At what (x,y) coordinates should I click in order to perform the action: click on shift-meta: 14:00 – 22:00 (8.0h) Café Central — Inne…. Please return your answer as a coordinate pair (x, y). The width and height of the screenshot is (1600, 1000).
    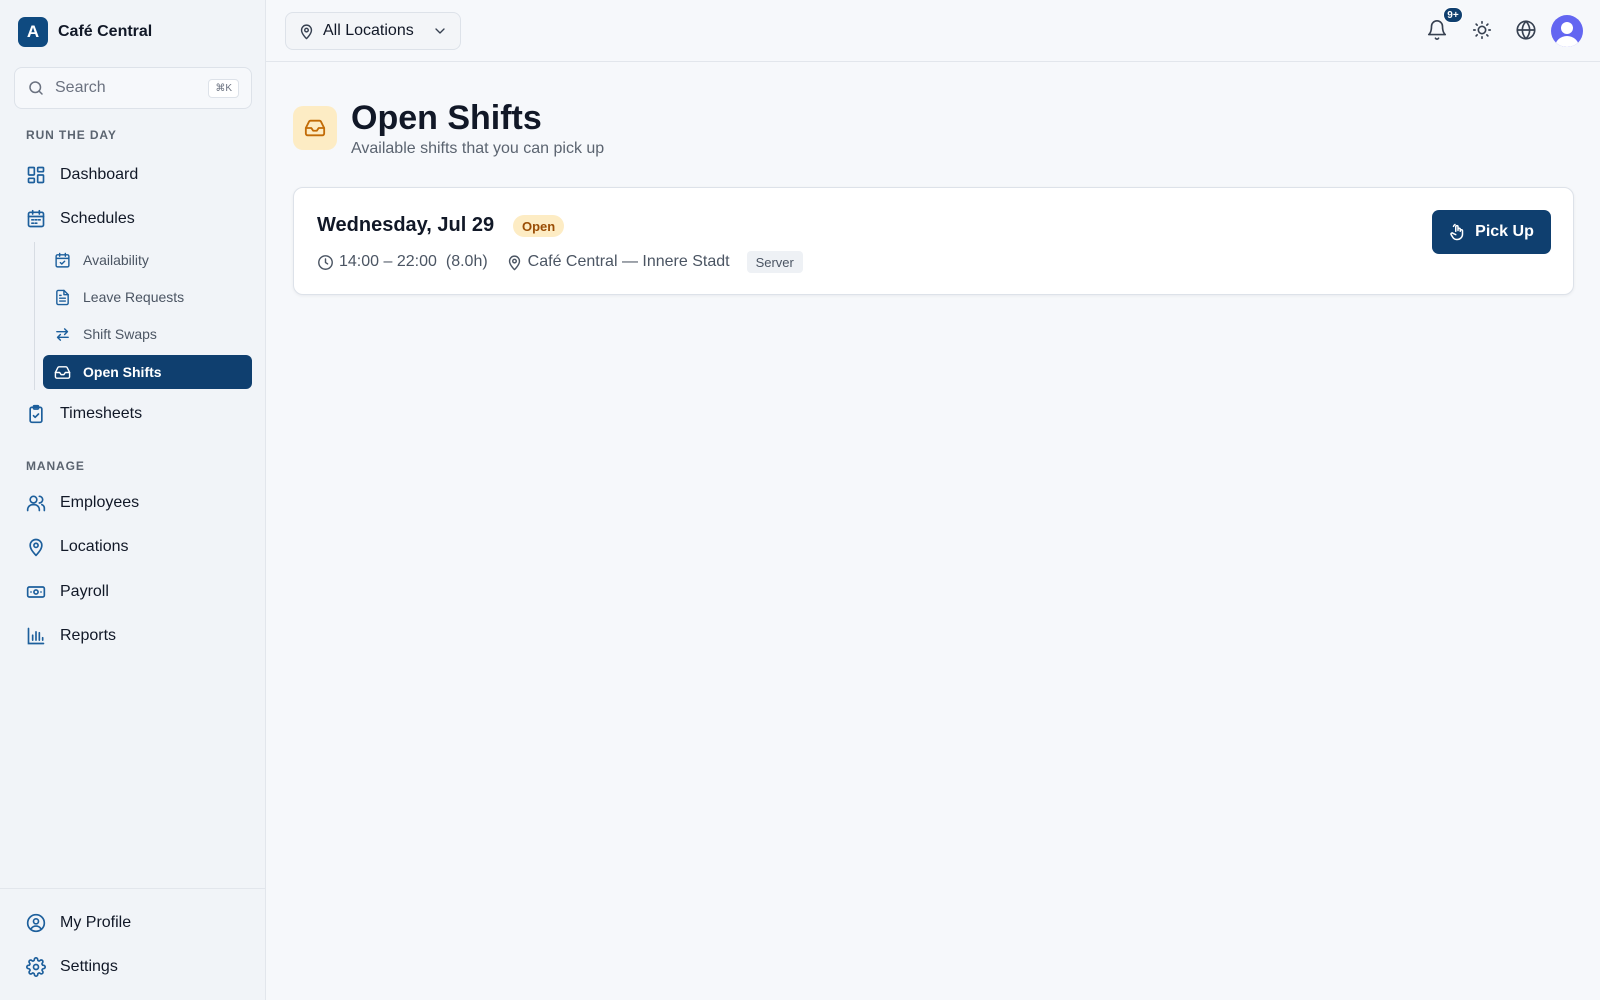
    Looking at the image, I should click on (560, 262).